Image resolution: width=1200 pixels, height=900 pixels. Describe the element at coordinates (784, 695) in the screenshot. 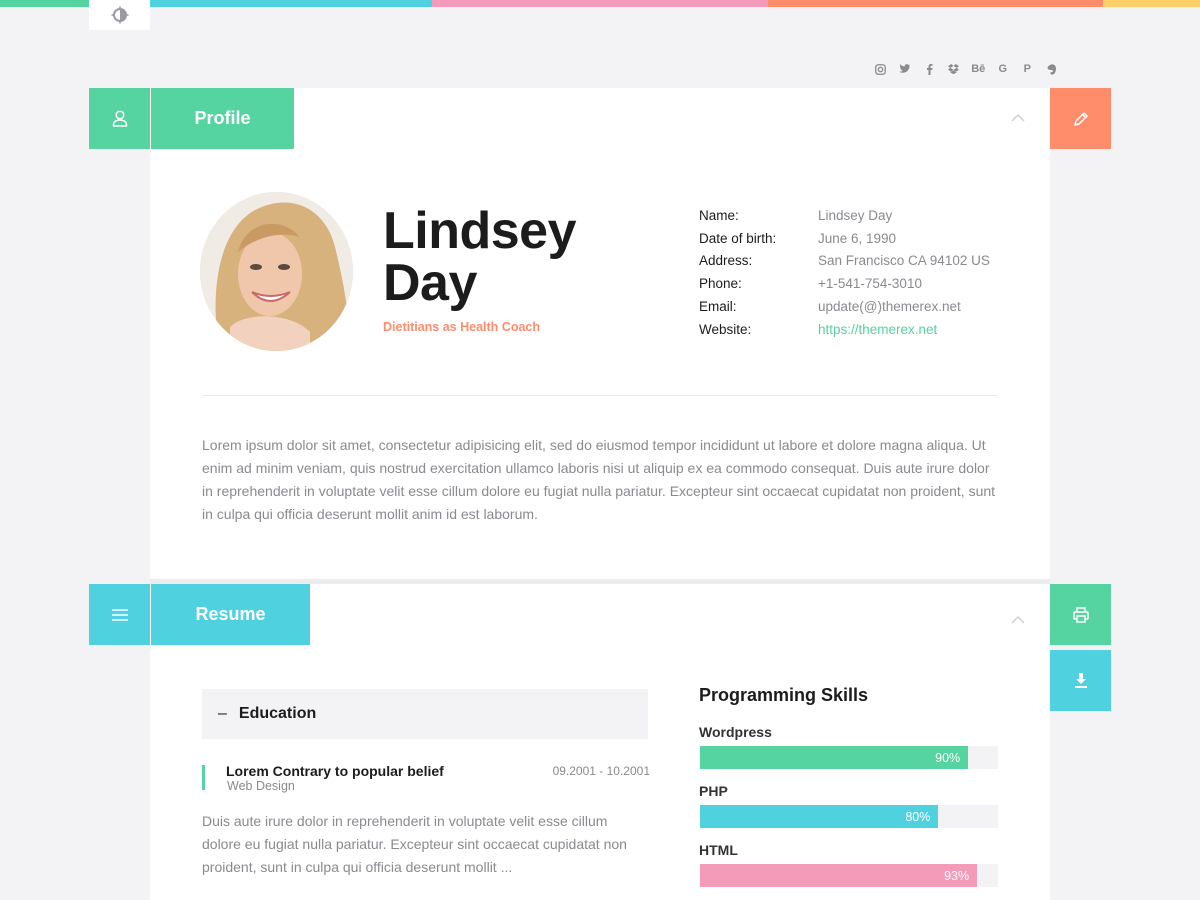

I see `skills-title: Programming Skills` at that location.